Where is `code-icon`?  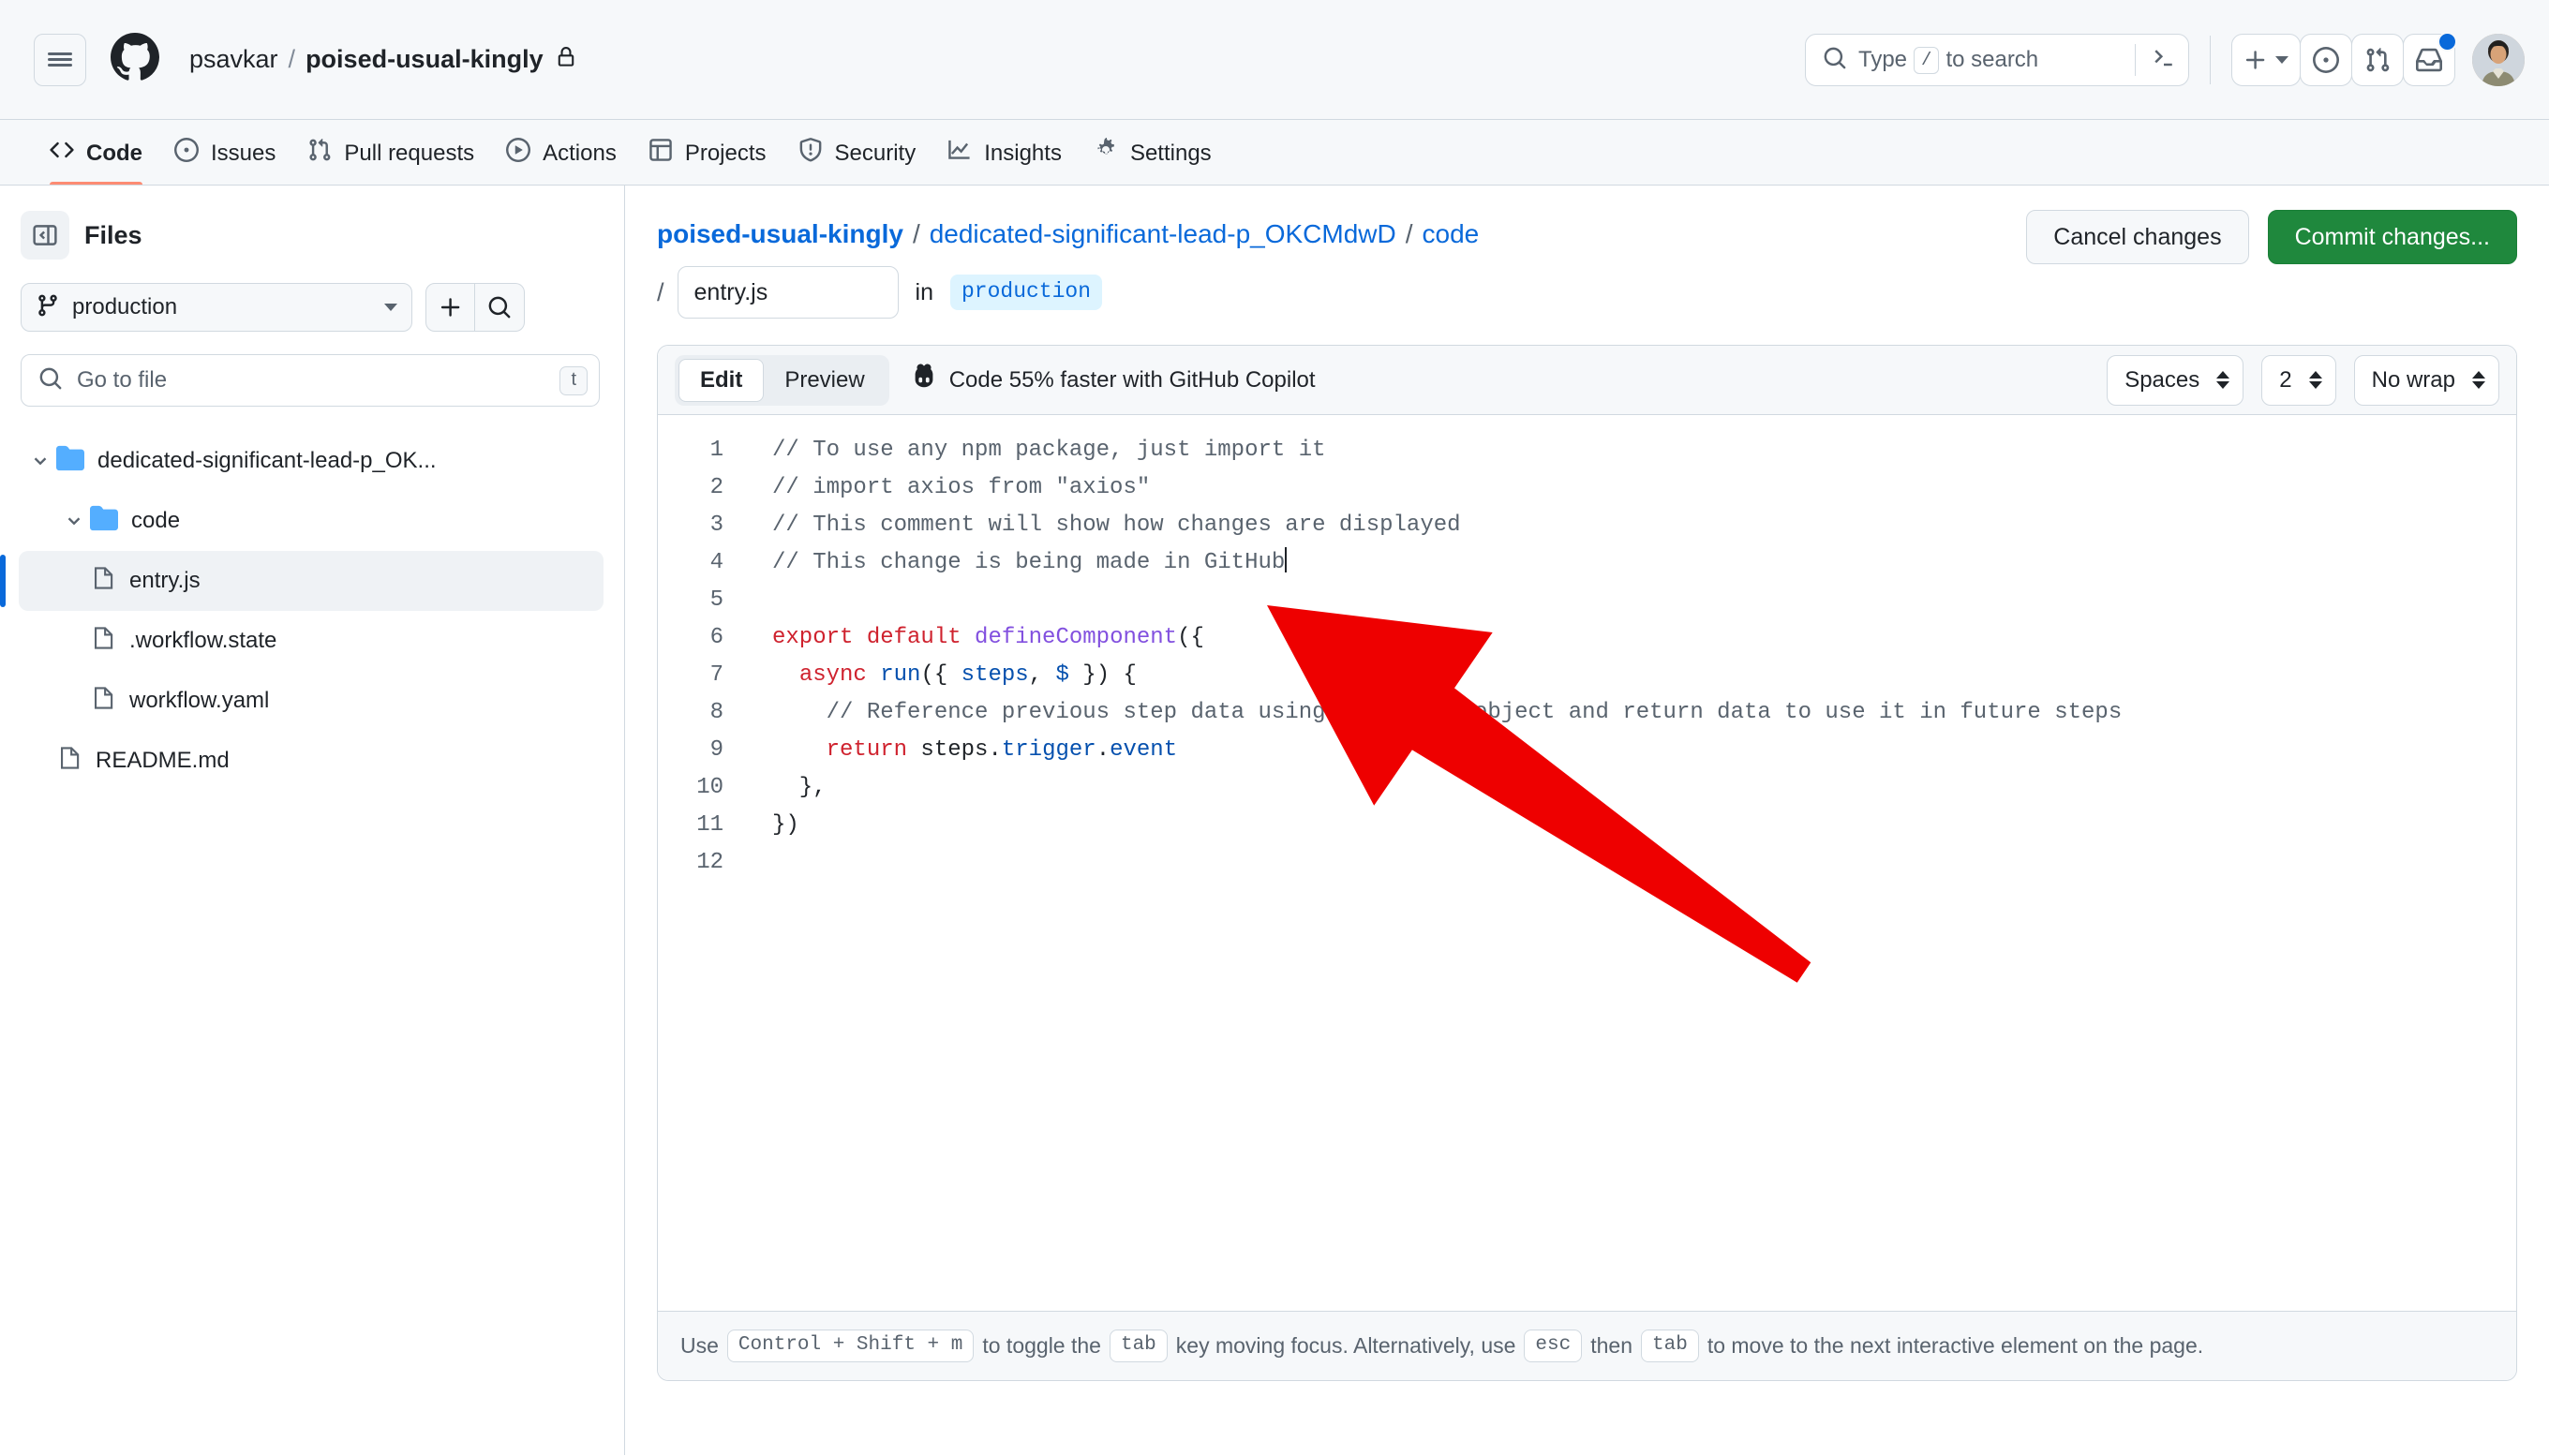
code-icon is located at coordinates (62, 153).